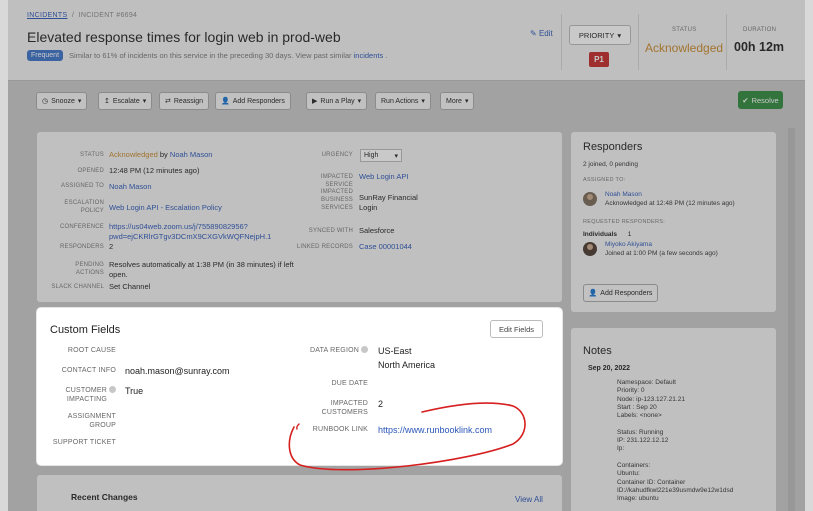  What do you see at coordinates (165, 208) in the screenshot?
I see `escalation-policy-link: Web Login API - Escalation Policy` at bounding box center [165, 208].